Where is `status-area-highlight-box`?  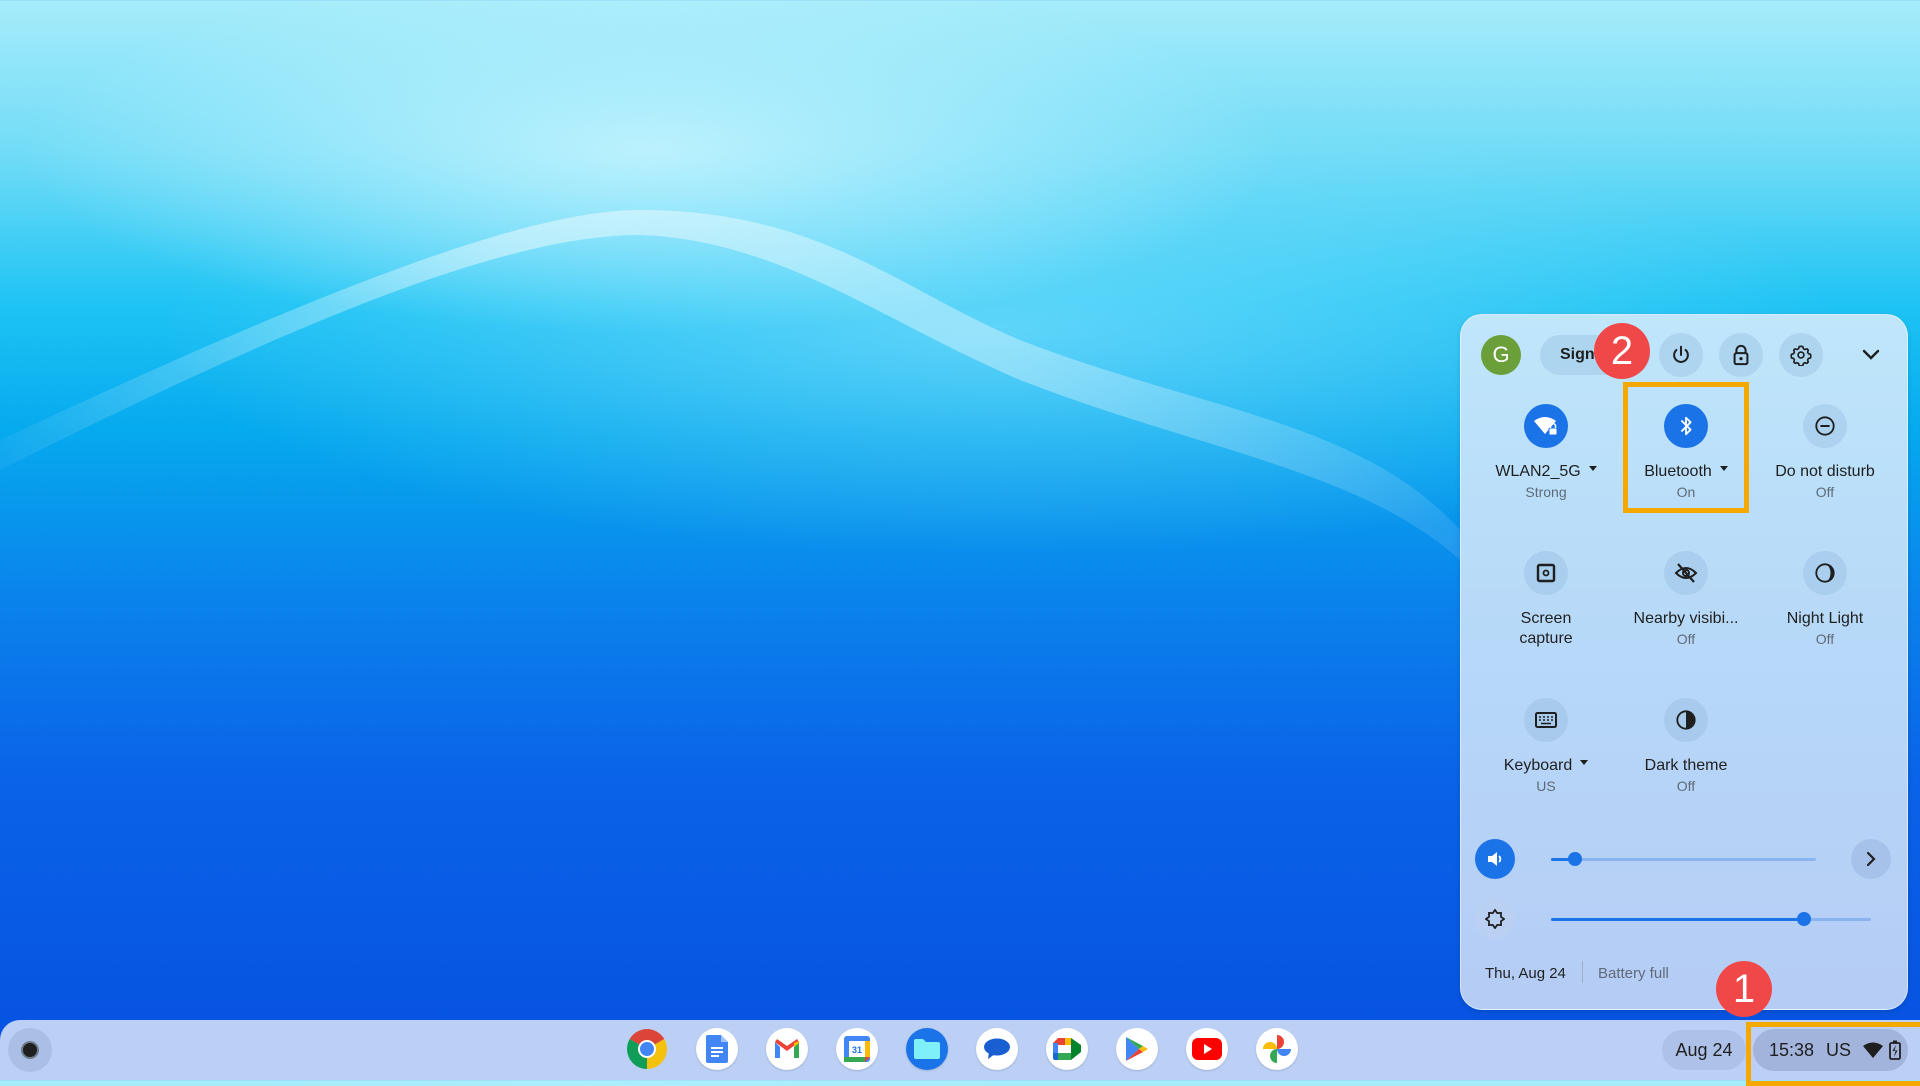 status-area-highlight-box is located at coordinates (1833, 1054).